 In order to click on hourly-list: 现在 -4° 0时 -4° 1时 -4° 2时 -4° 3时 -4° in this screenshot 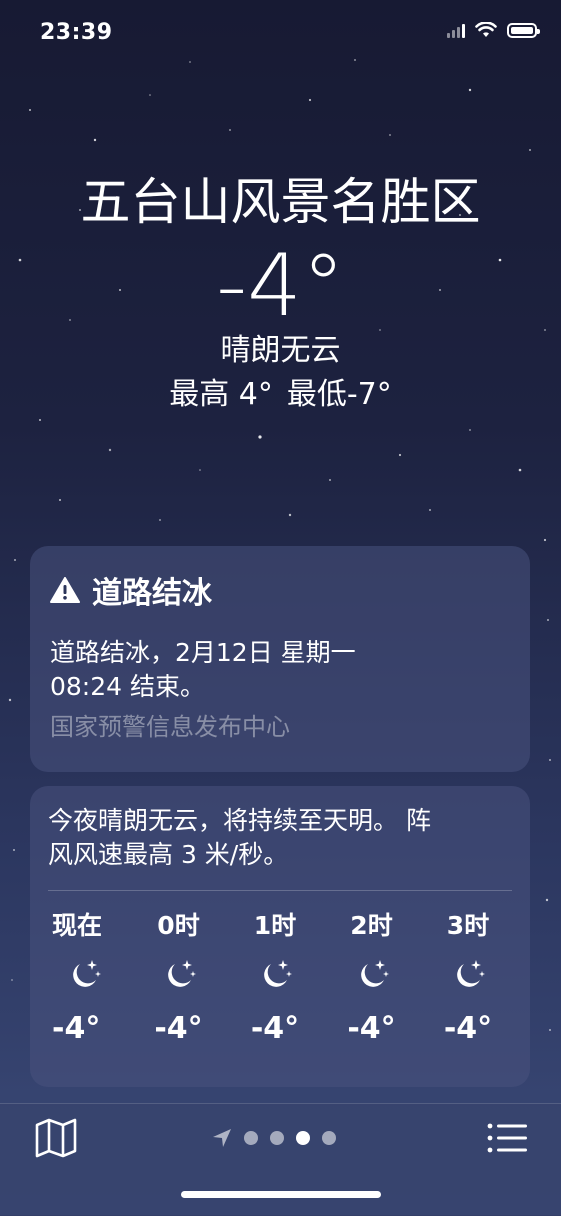, I will do `click(280, 979)`.